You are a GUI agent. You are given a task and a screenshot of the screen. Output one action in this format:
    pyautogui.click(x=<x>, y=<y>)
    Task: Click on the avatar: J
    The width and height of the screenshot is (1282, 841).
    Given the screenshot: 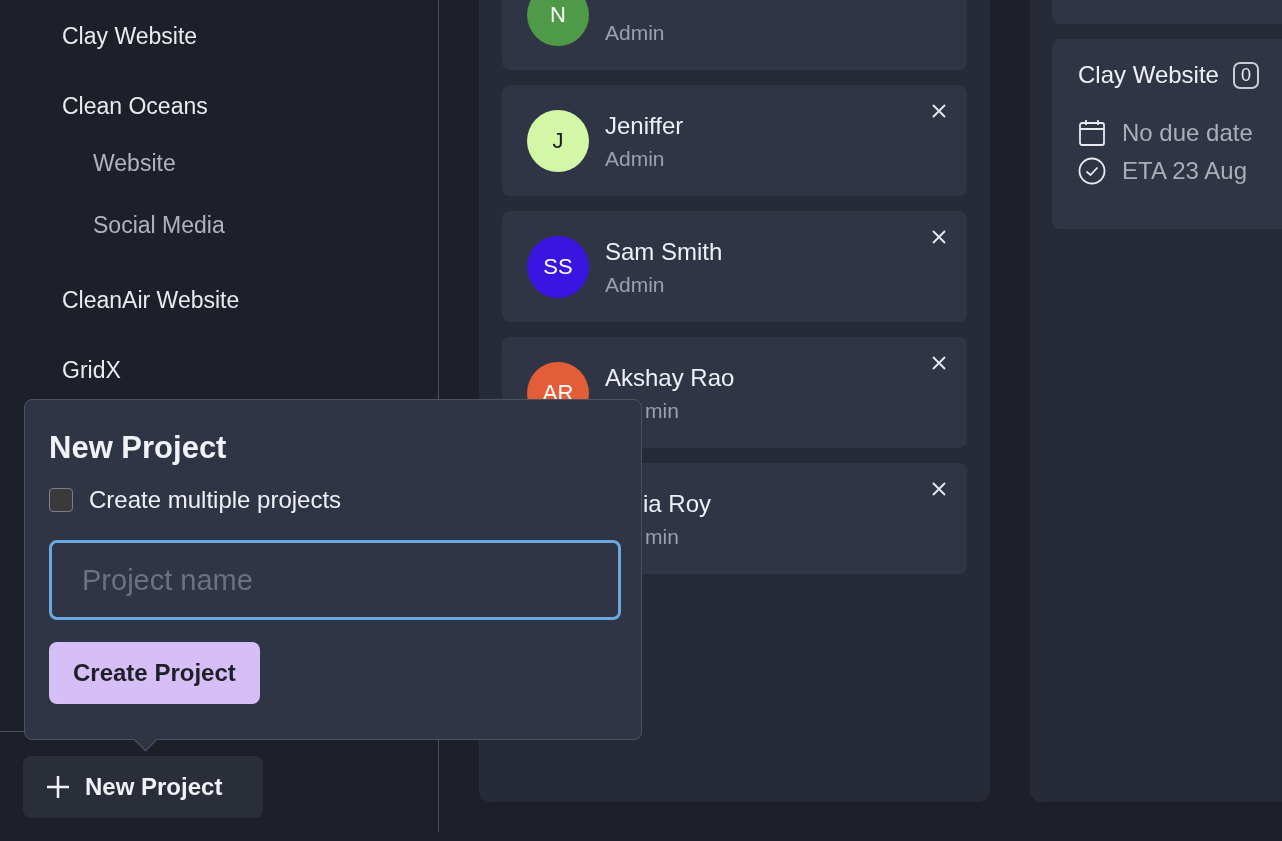 What is the action you would take?
    pyautogui.click(x=558, y=140)
    